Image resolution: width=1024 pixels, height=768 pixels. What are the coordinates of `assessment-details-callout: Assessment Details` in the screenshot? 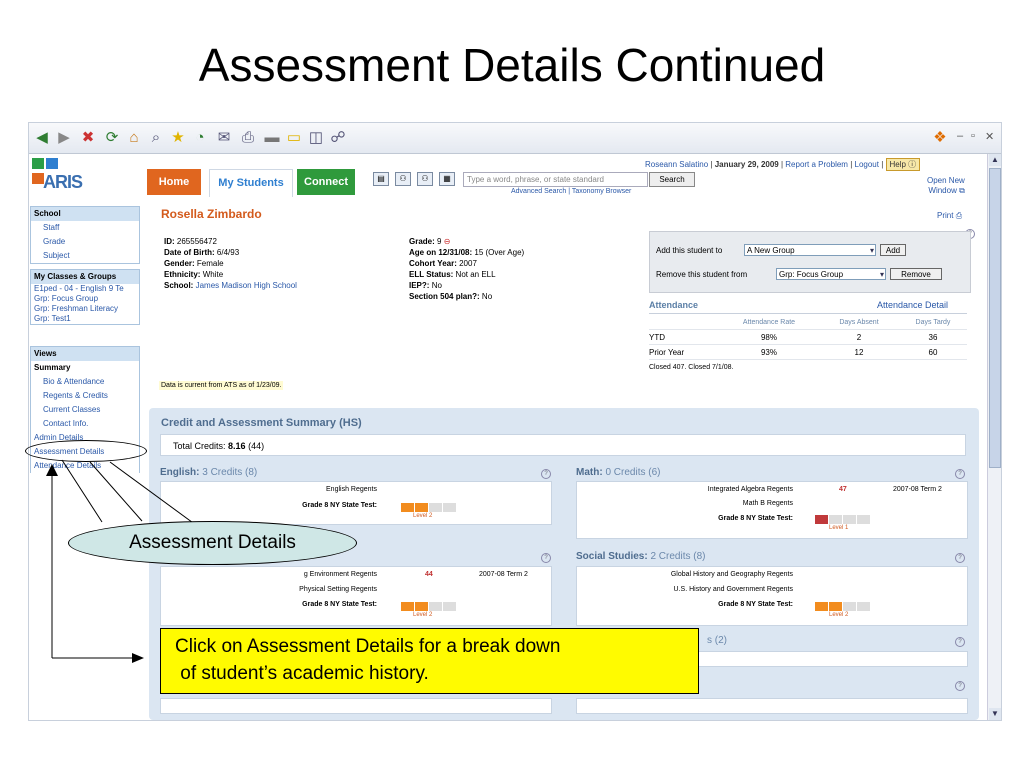 It's located at (212, 543).